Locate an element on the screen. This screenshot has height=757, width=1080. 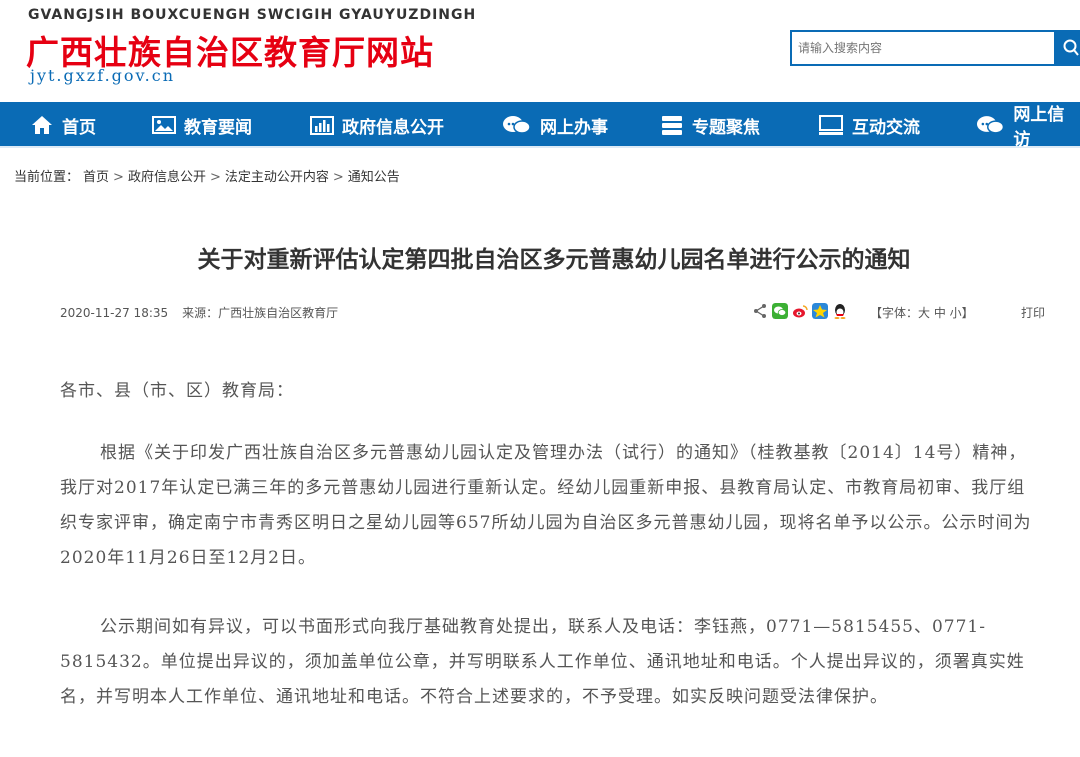
article-meta: 2020-11-27 18:35 来源：广西壮族自治区教育厅 is located at coordinates (199, 312).